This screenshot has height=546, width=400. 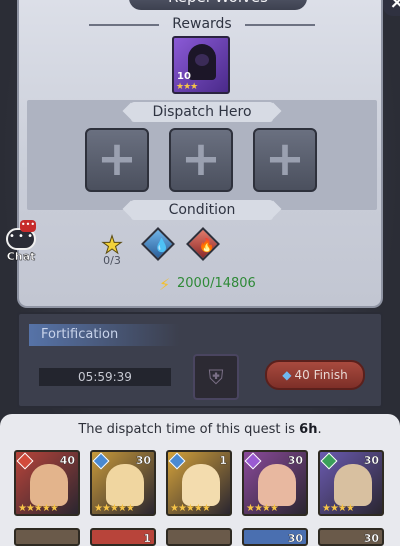 I want to click on hero-slot-3: +, so click(x=285, y=160).